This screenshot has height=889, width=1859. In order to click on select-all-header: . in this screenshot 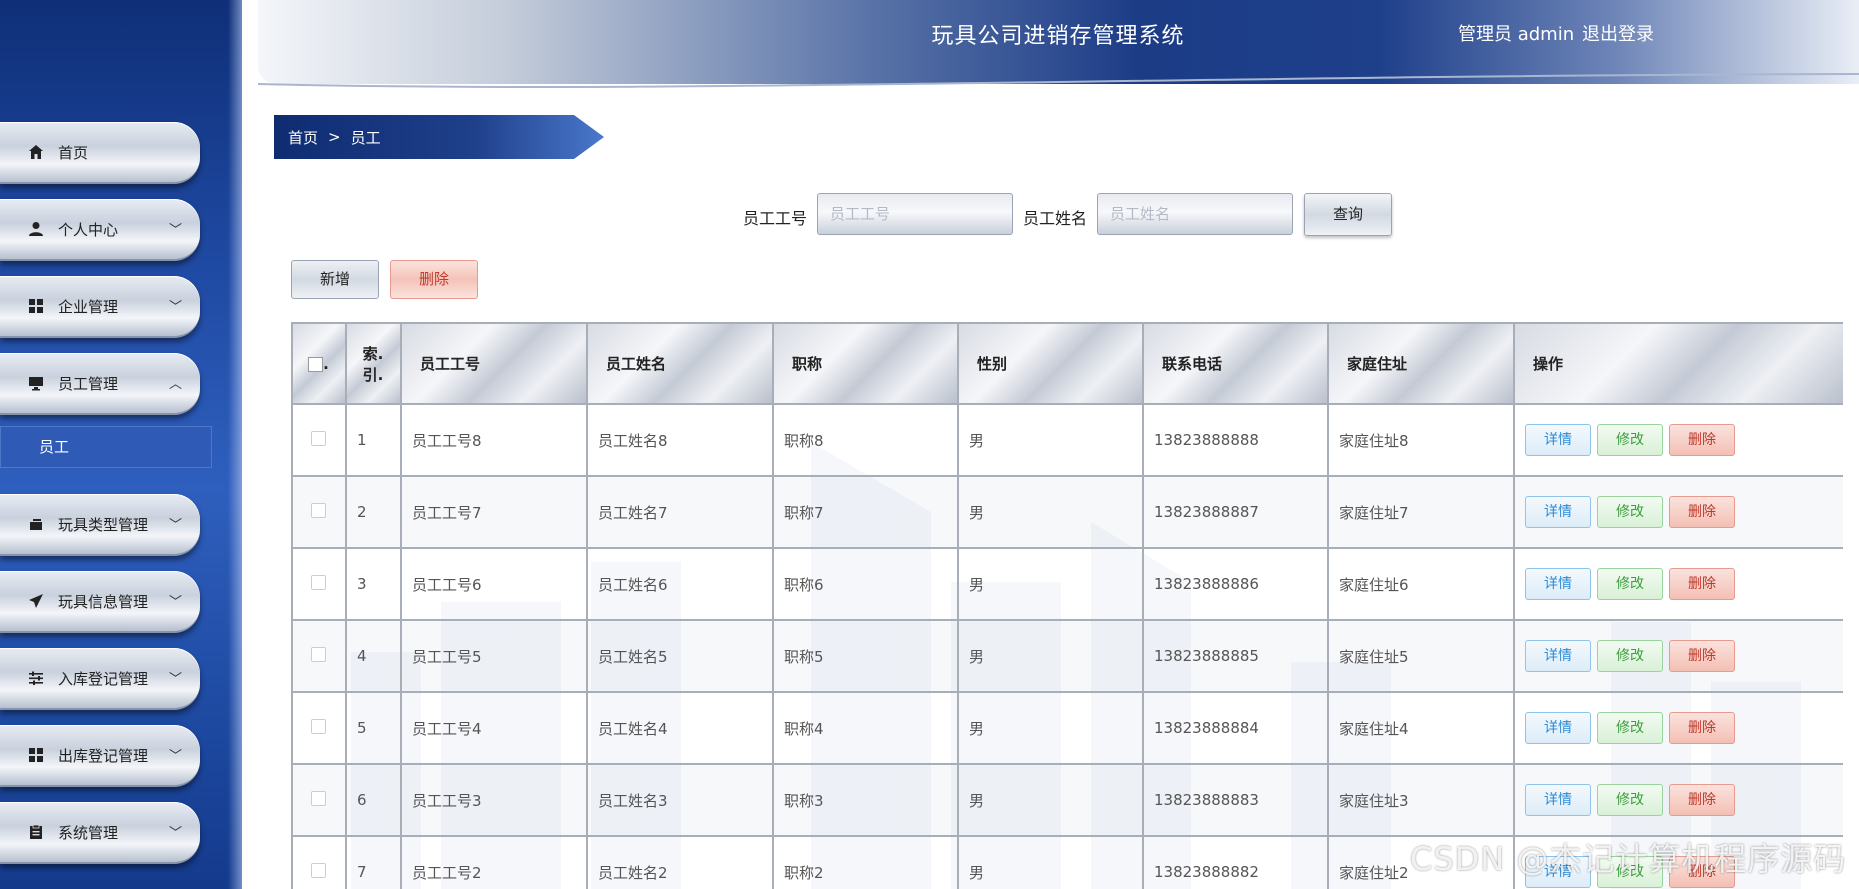, I will do `click(319, 363)`.